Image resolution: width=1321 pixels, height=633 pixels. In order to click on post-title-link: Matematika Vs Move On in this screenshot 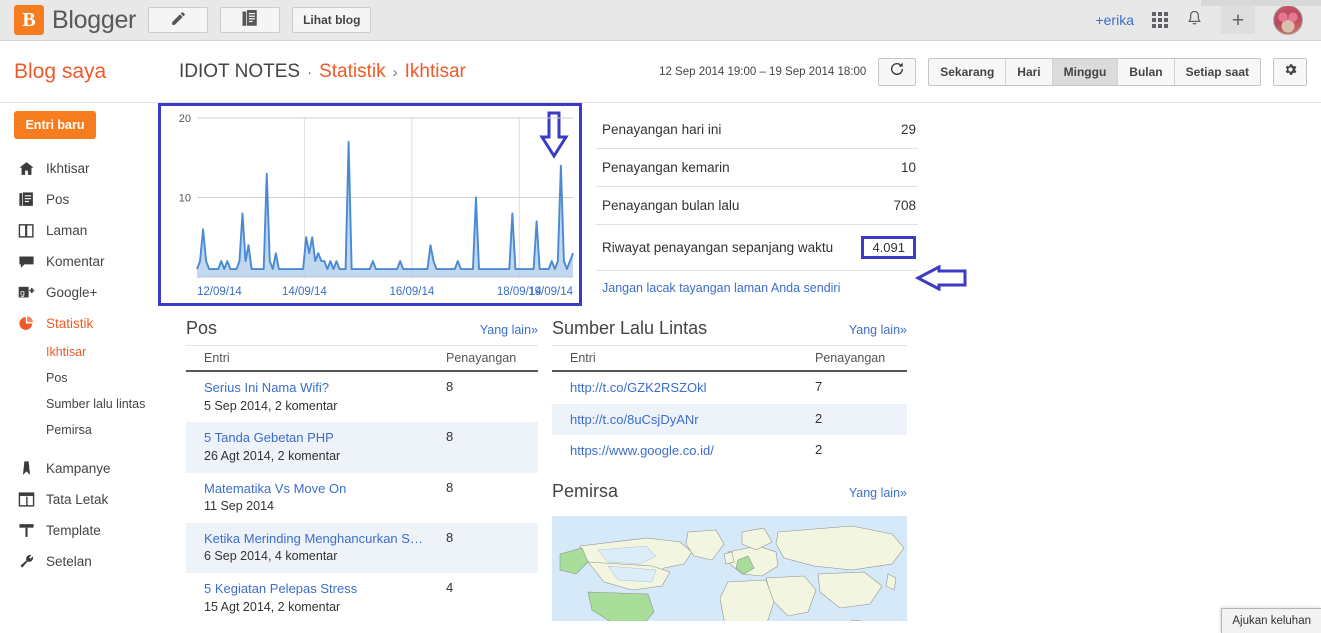, I will do `click(321, 489)`.